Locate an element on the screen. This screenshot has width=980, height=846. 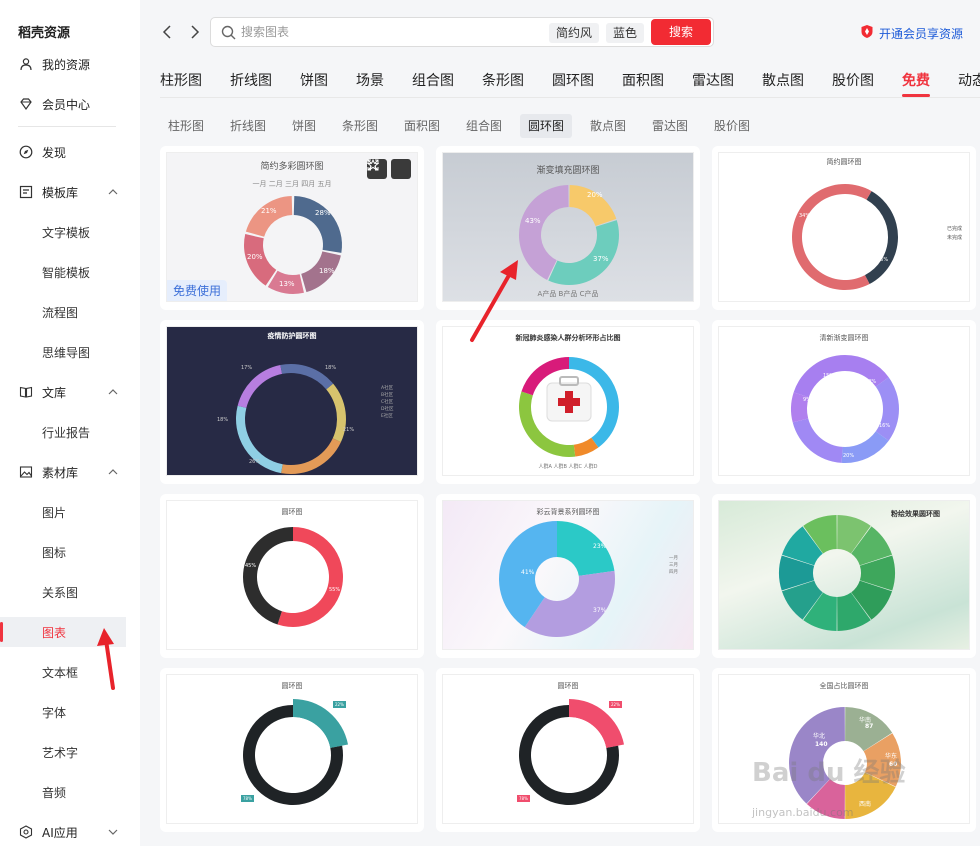
sidebar-item-my-resources: 我的资源 is located at coordinates (63, 64).